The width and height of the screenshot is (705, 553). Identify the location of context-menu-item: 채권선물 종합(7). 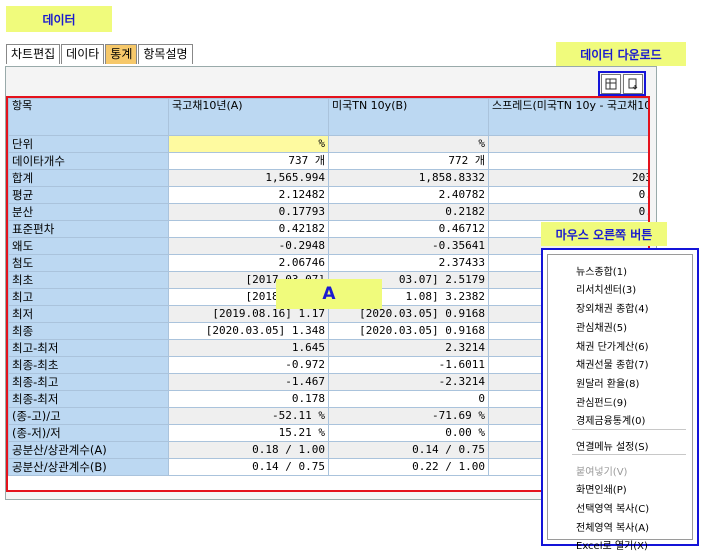
(612, 363).